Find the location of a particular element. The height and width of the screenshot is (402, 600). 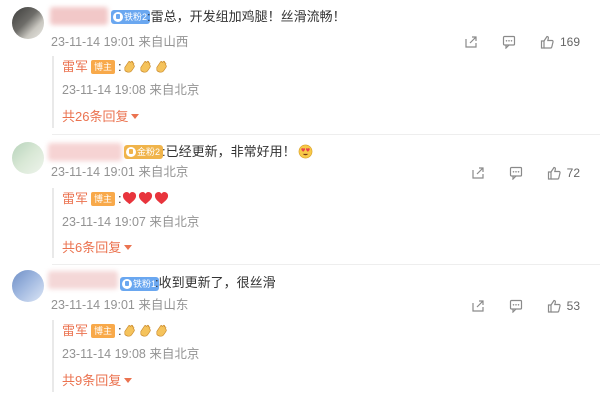

comment-actions: 169 is located at coordinates (510, 42).